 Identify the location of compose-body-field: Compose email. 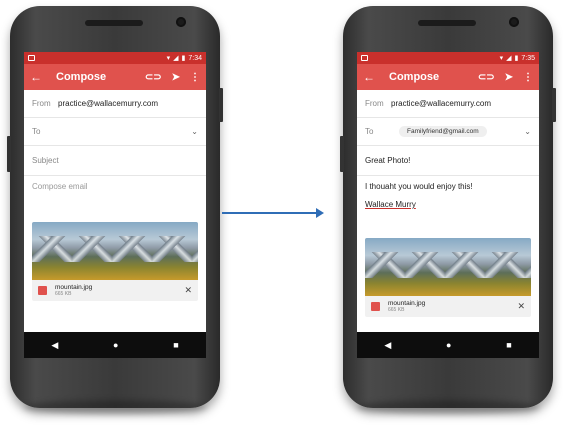
(115, 199).